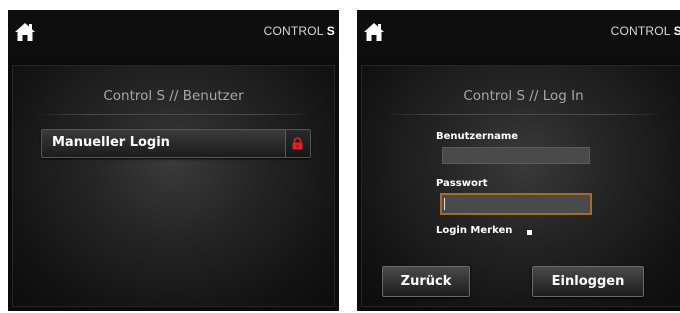  I want to click on remember-login-checkbox, so click(529, 232).